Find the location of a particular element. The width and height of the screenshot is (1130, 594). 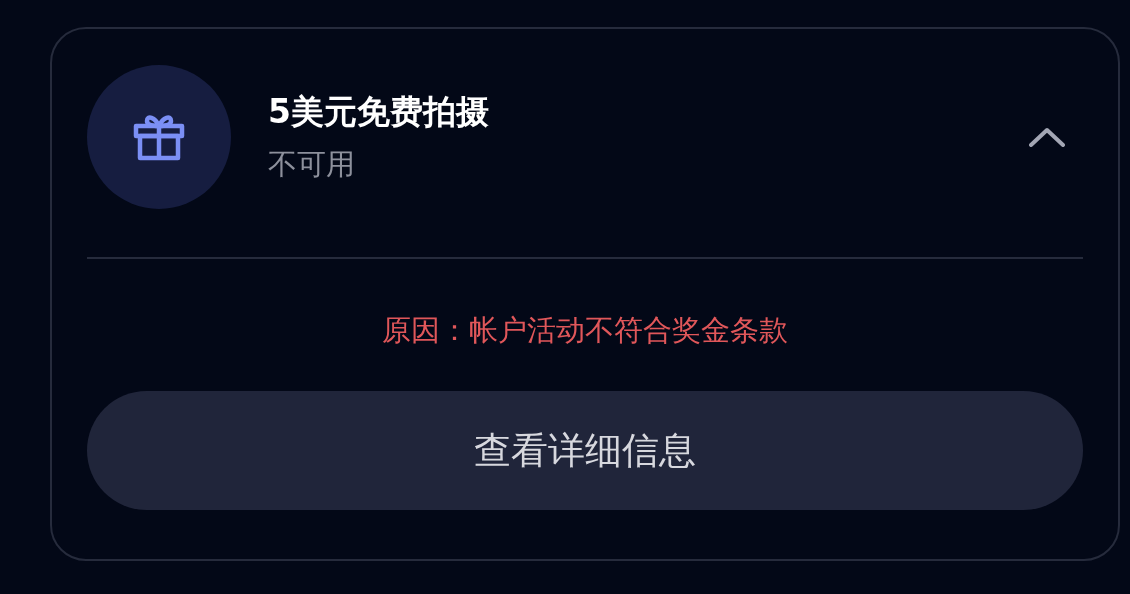

reward-title: 5美元免费拍摄 is located at coordinates (379, 111).